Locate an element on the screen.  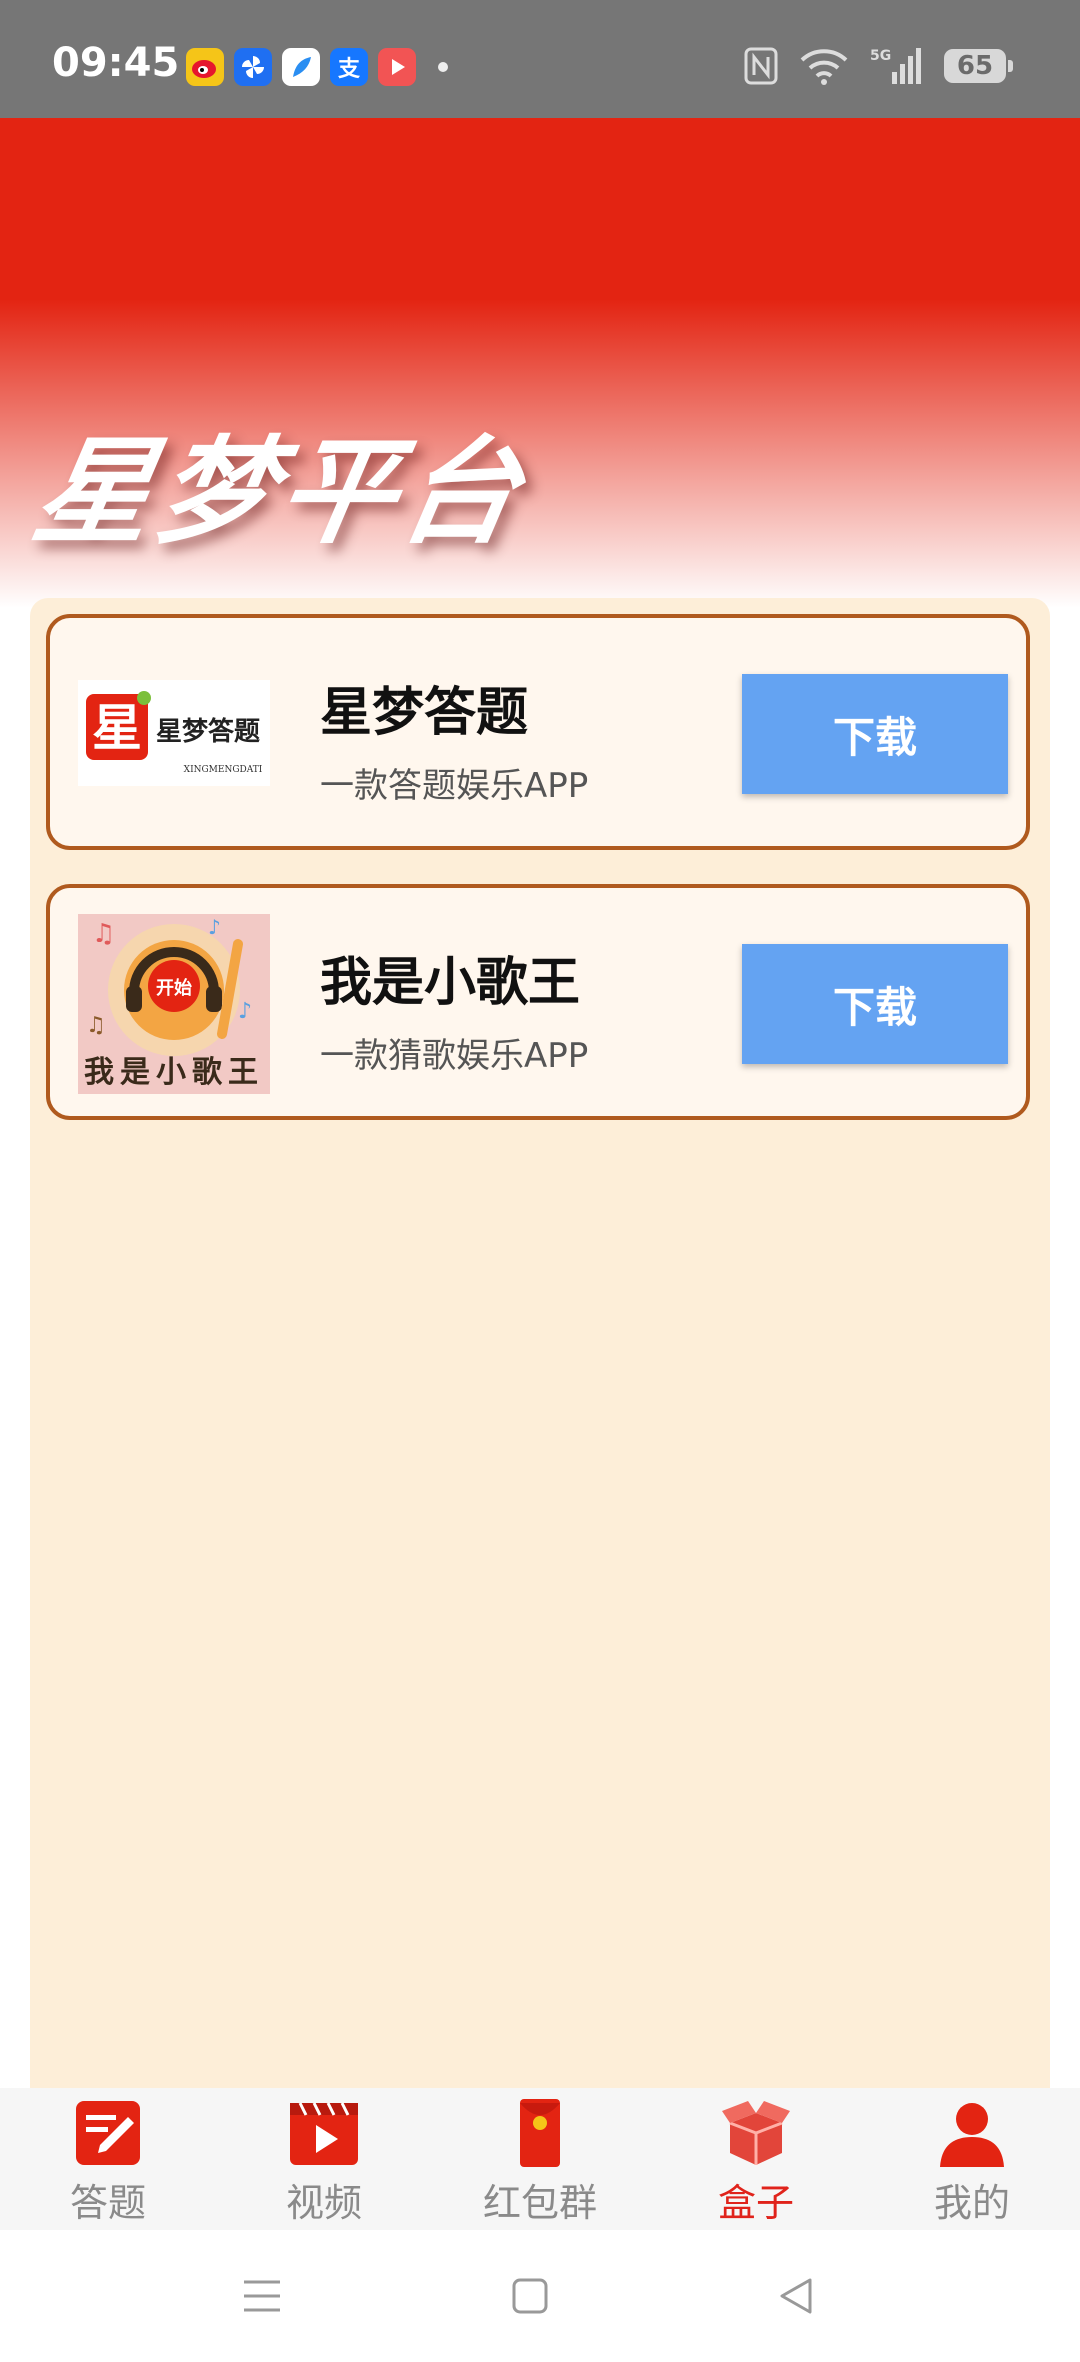
tab-video: 视频 is located at coordinates (324, 2159).